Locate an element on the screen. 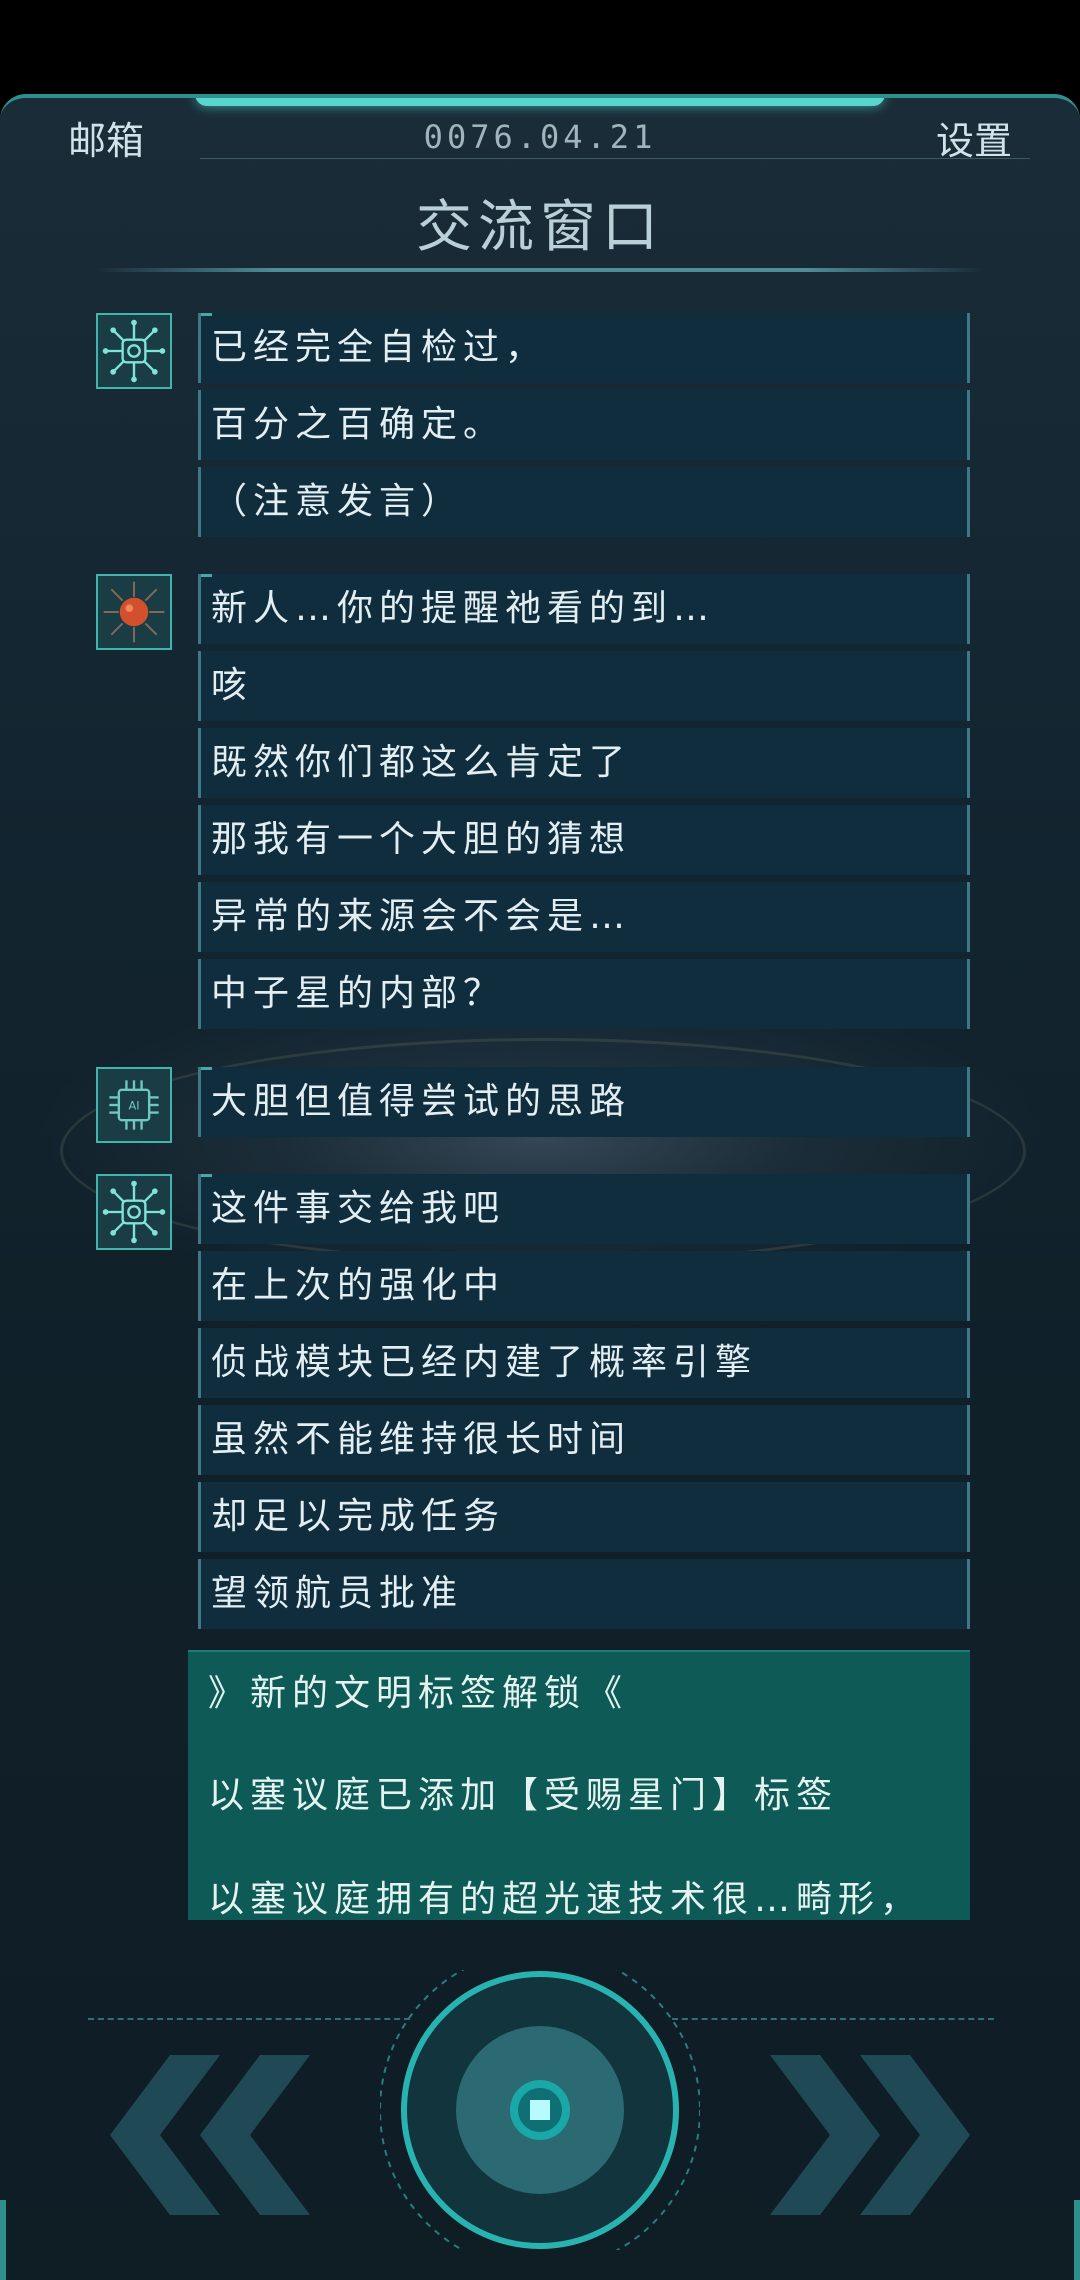  chat-message: 中子星的内部？ is located at coordinates (584, 994).